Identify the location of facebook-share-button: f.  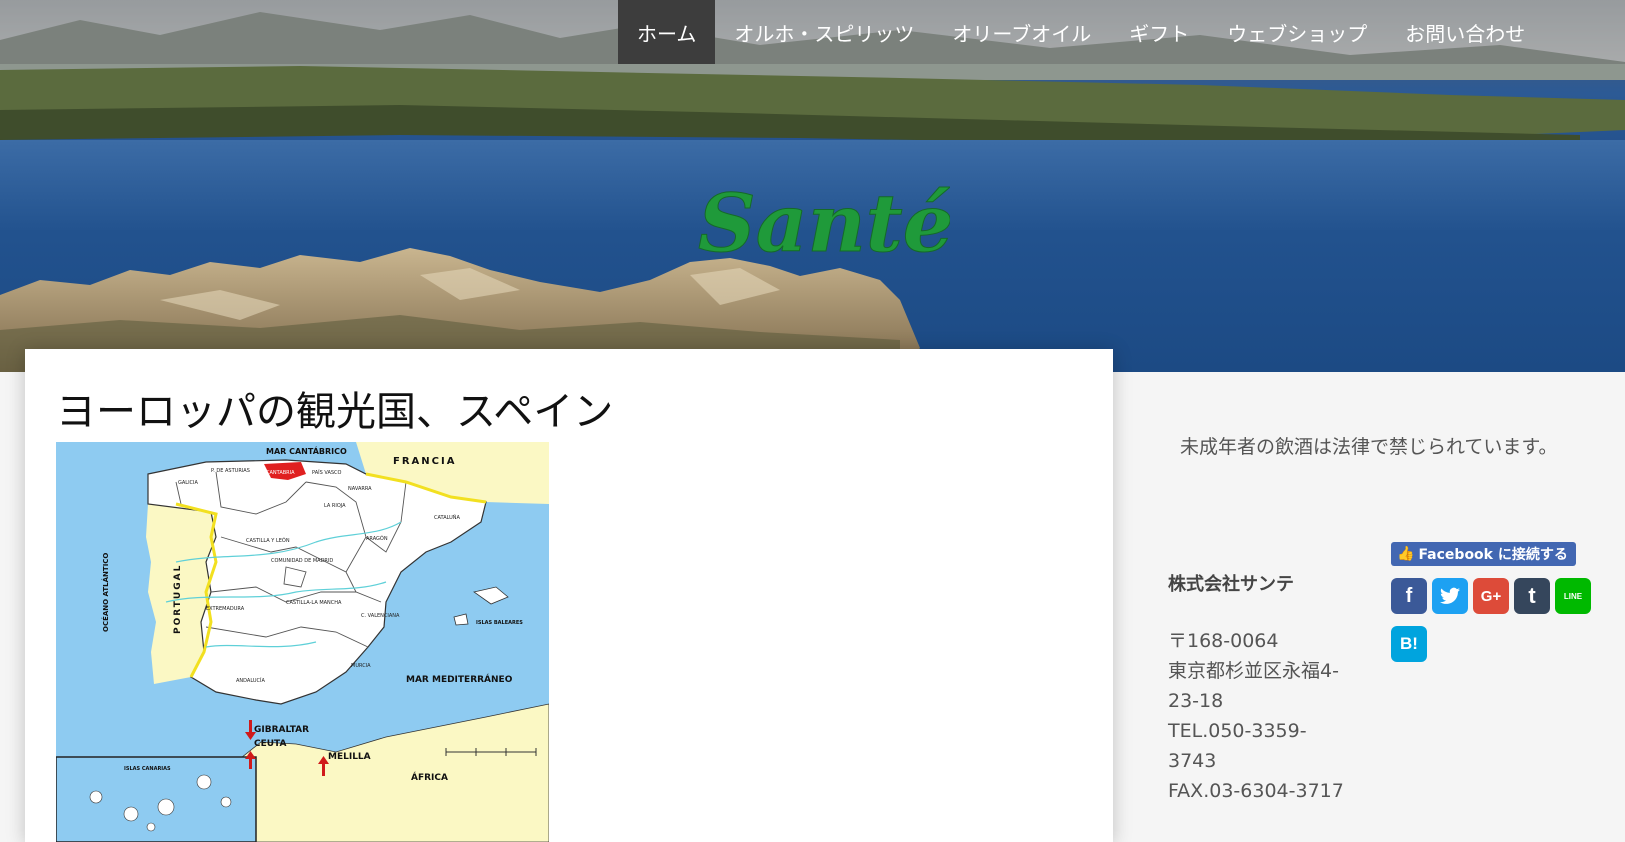
(1409, 596).